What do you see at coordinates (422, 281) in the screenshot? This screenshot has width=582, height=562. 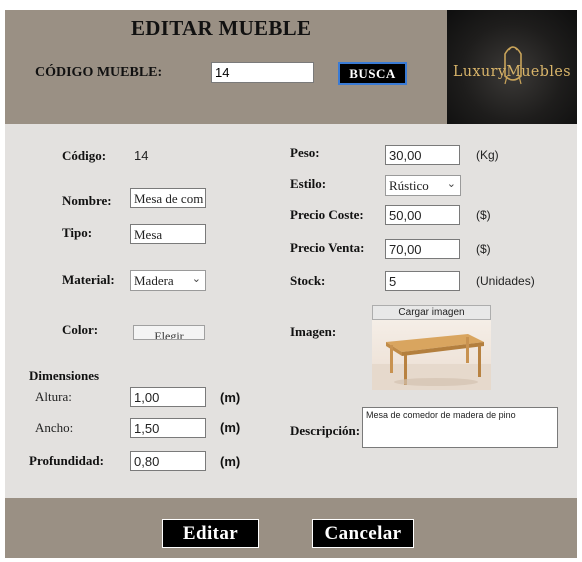 I see `stock-input: 5` at bounding box center [422, 281].